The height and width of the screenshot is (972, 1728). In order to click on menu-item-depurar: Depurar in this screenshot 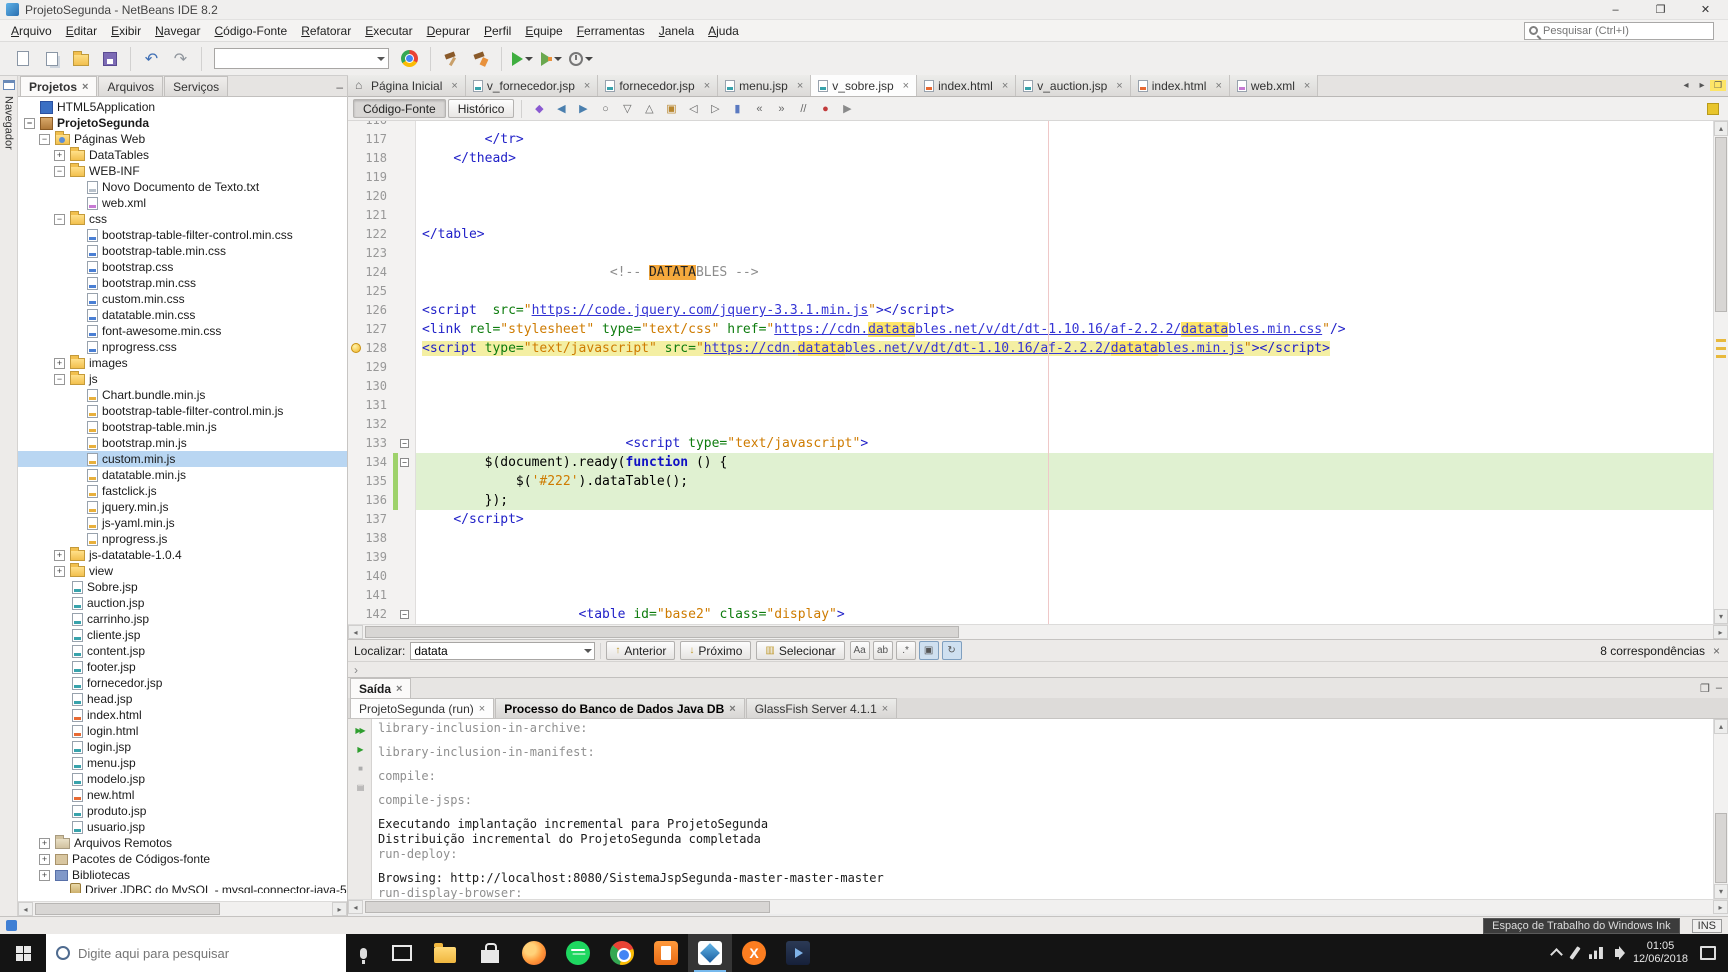, I will do `click(448, 31)`.